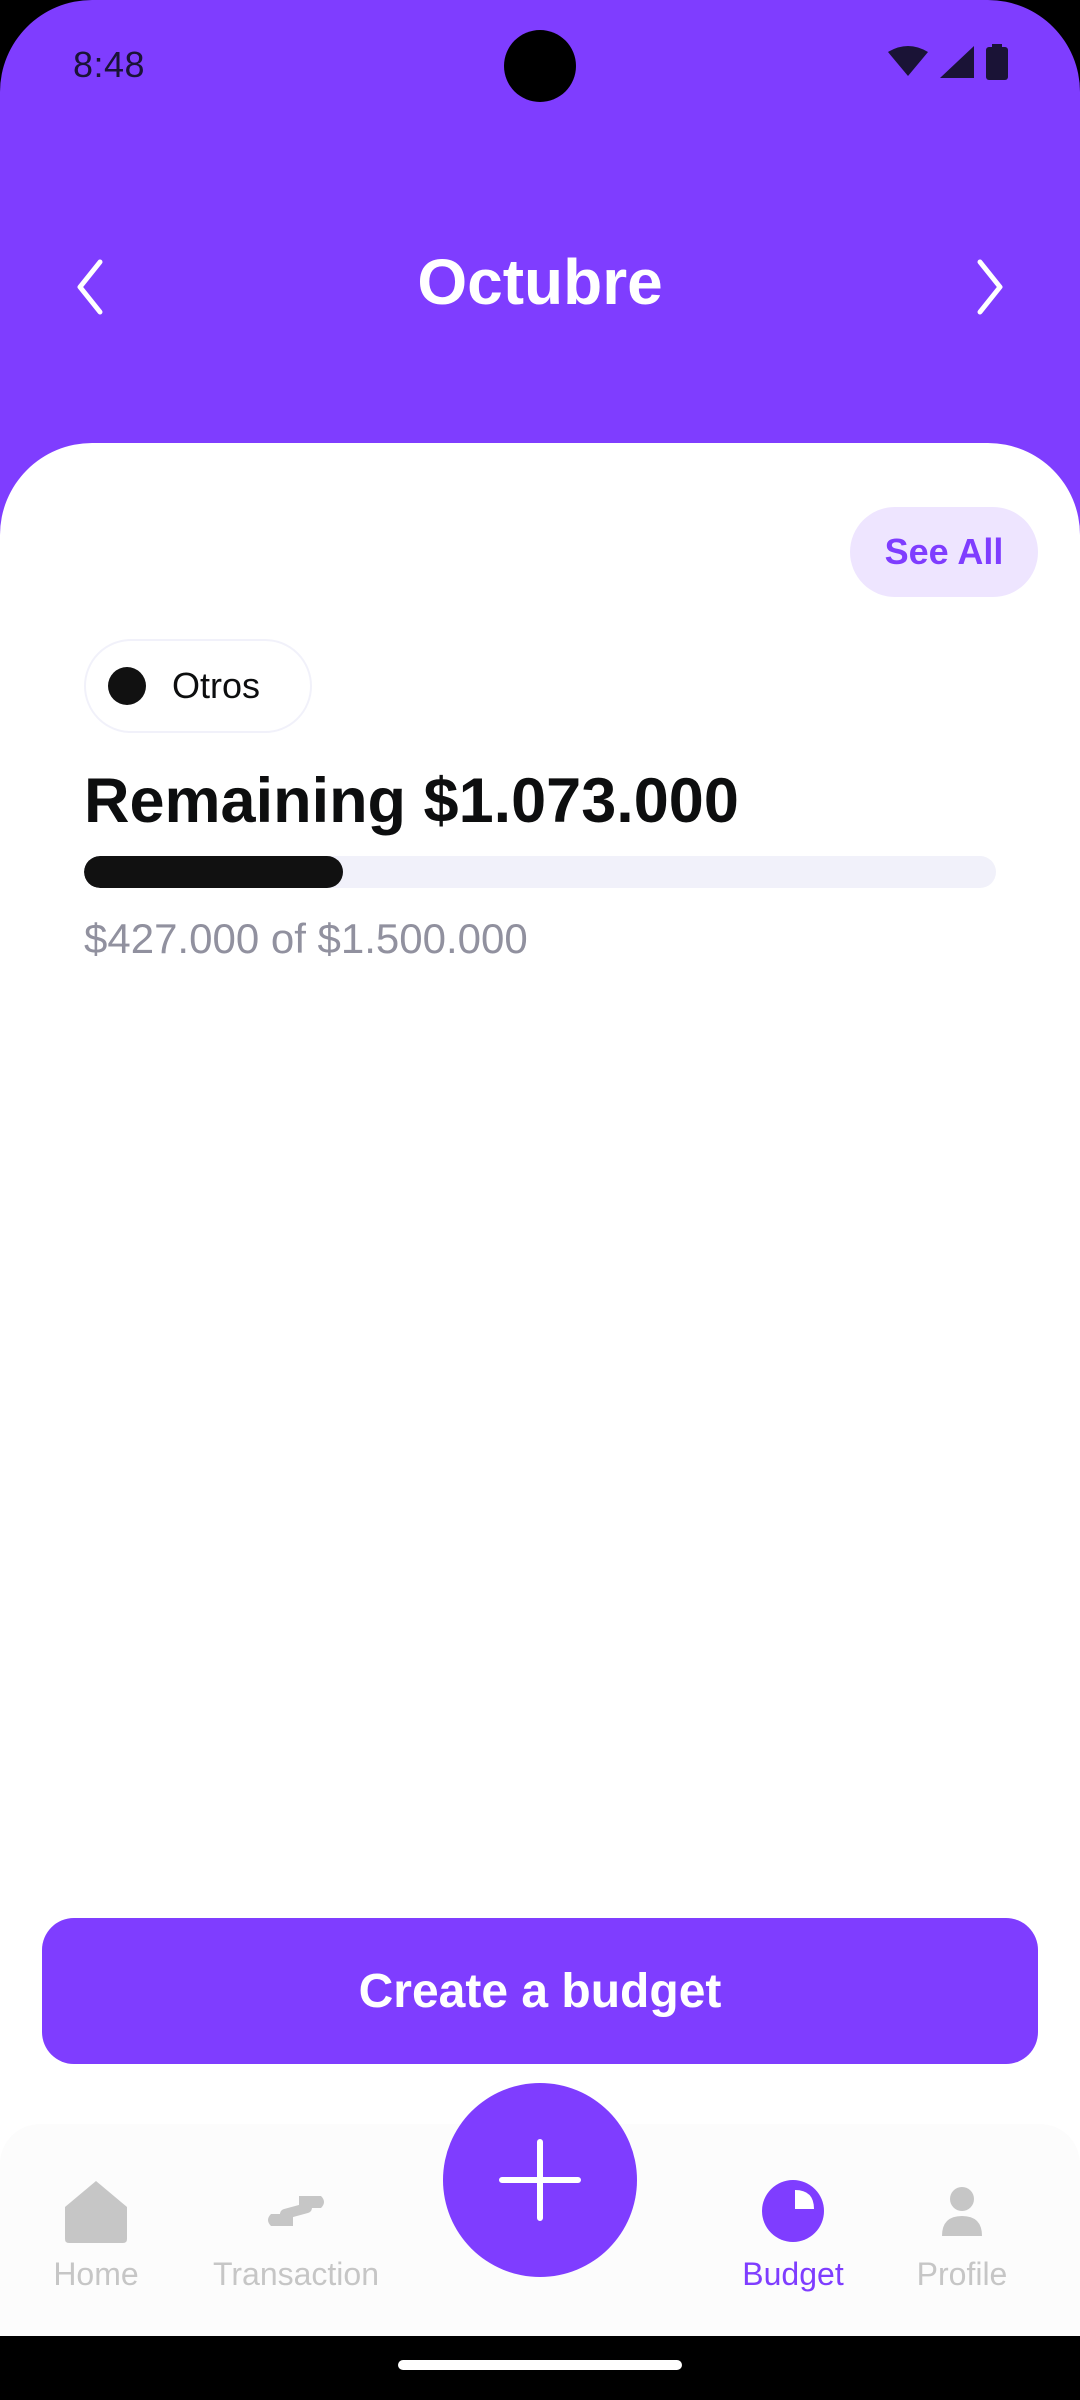 This screenshot has width=1080, height=2400. What do you see at coordinates (962, 2274) in the screenshot?
I see `nav-label-profile: Profile` at bounding box center [962, 2274].